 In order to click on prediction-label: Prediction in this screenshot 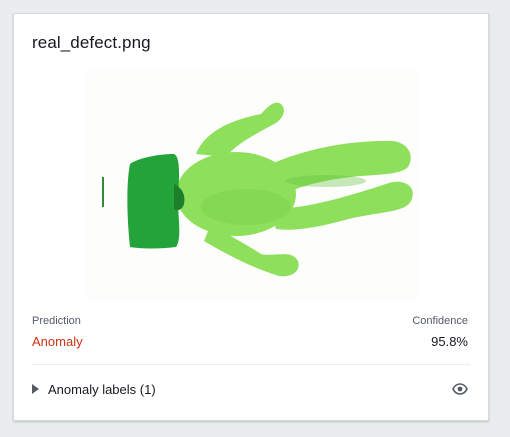, I will do `click(56, 321)`.